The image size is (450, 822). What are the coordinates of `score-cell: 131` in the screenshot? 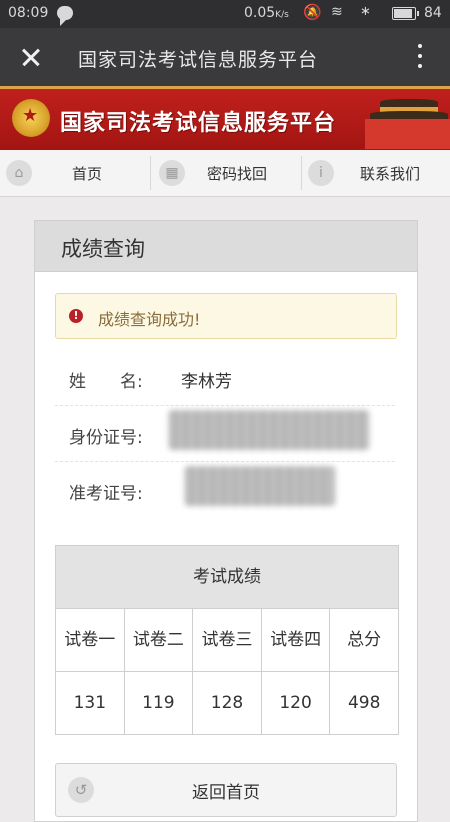 It's located at (90, 703).